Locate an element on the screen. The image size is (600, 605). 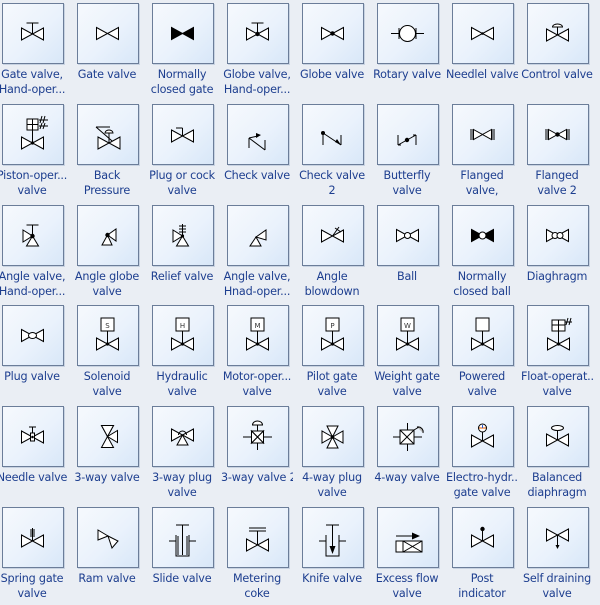
valve-shape-item: 3-way valve is located at coordinates (112, 453).